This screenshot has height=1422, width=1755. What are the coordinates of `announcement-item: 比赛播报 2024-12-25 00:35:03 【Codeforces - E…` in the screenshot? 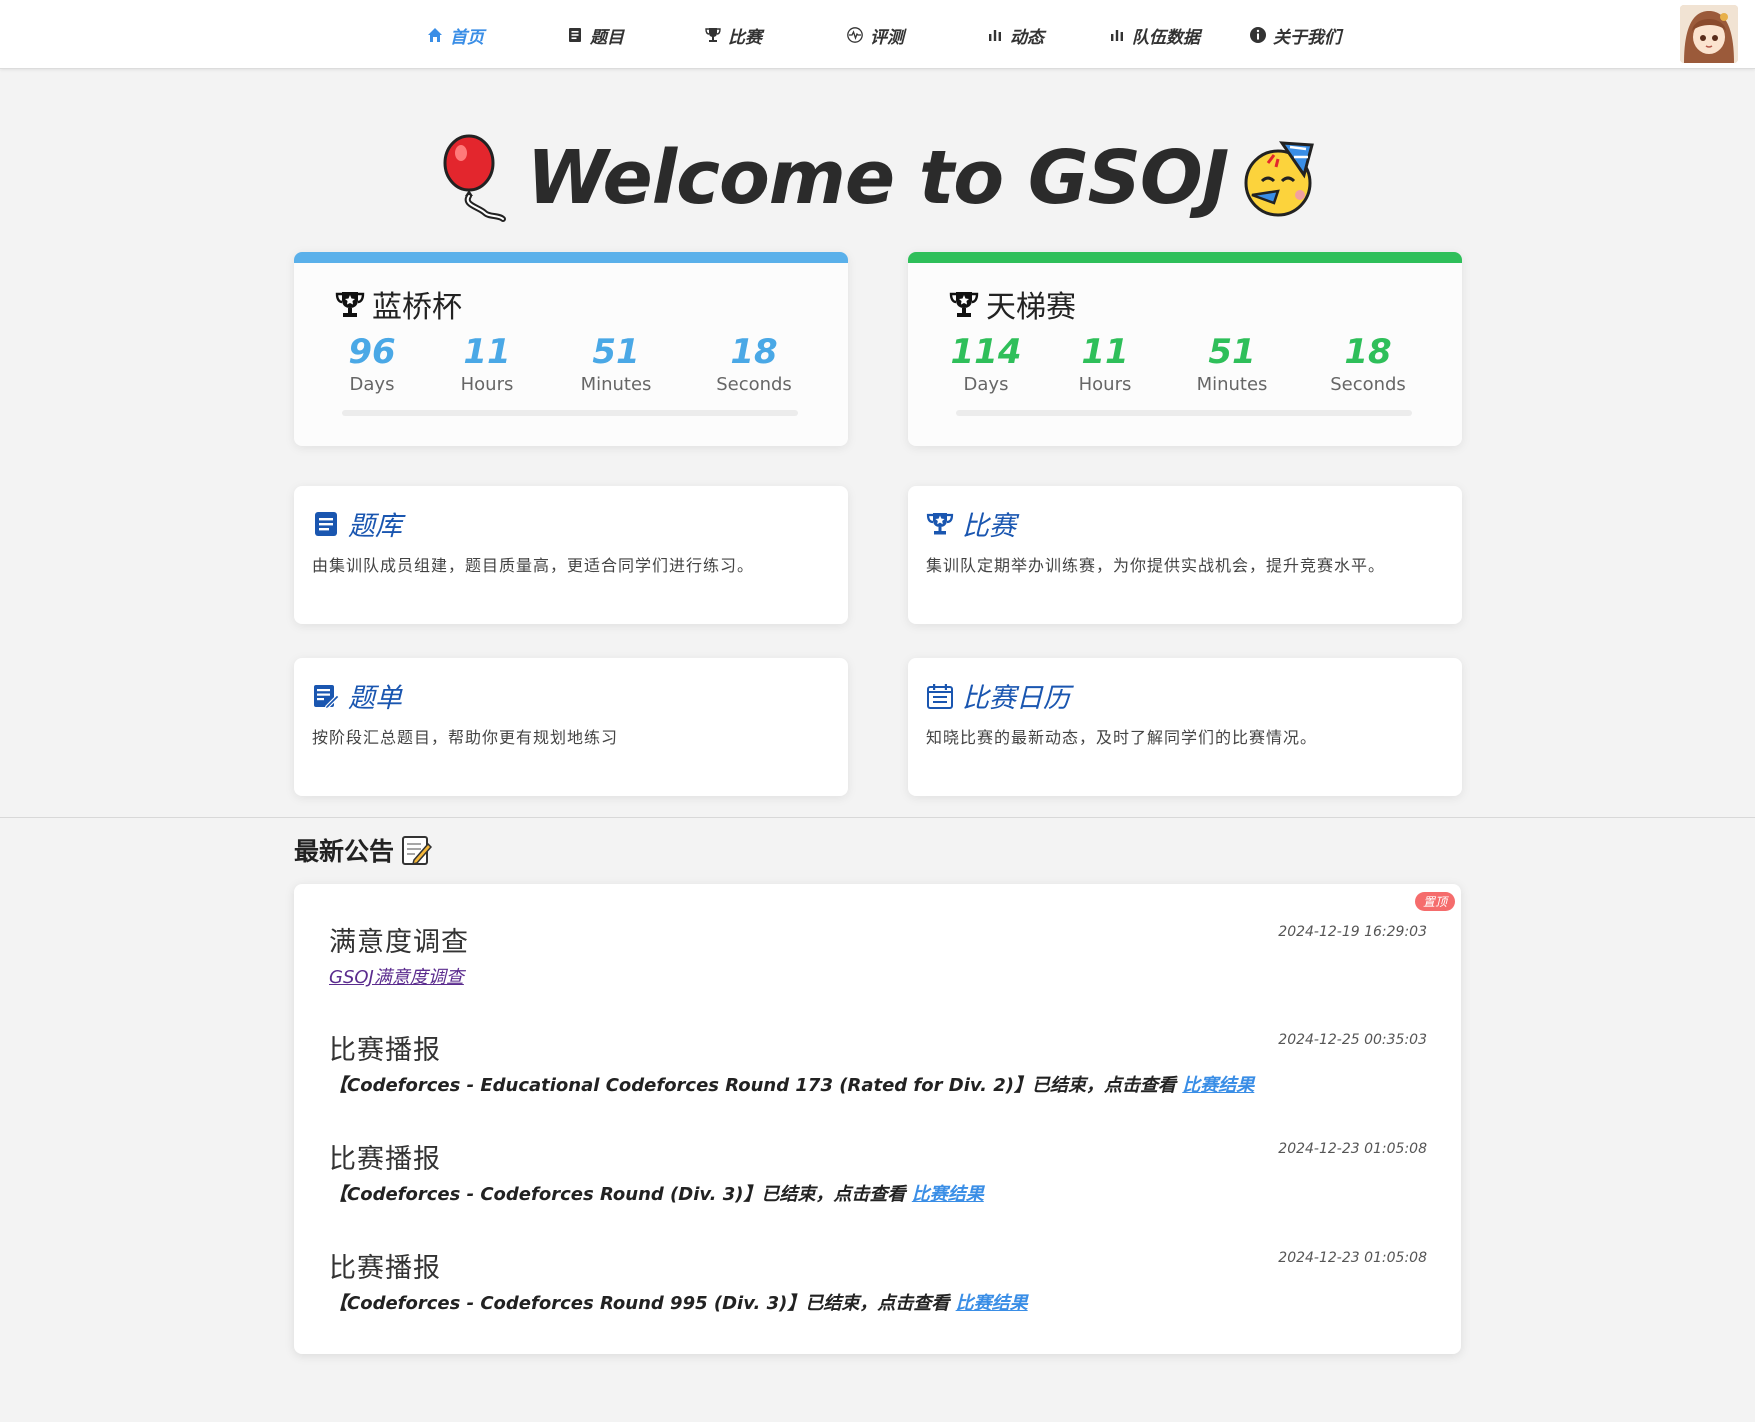 It's located at (878, 1062).